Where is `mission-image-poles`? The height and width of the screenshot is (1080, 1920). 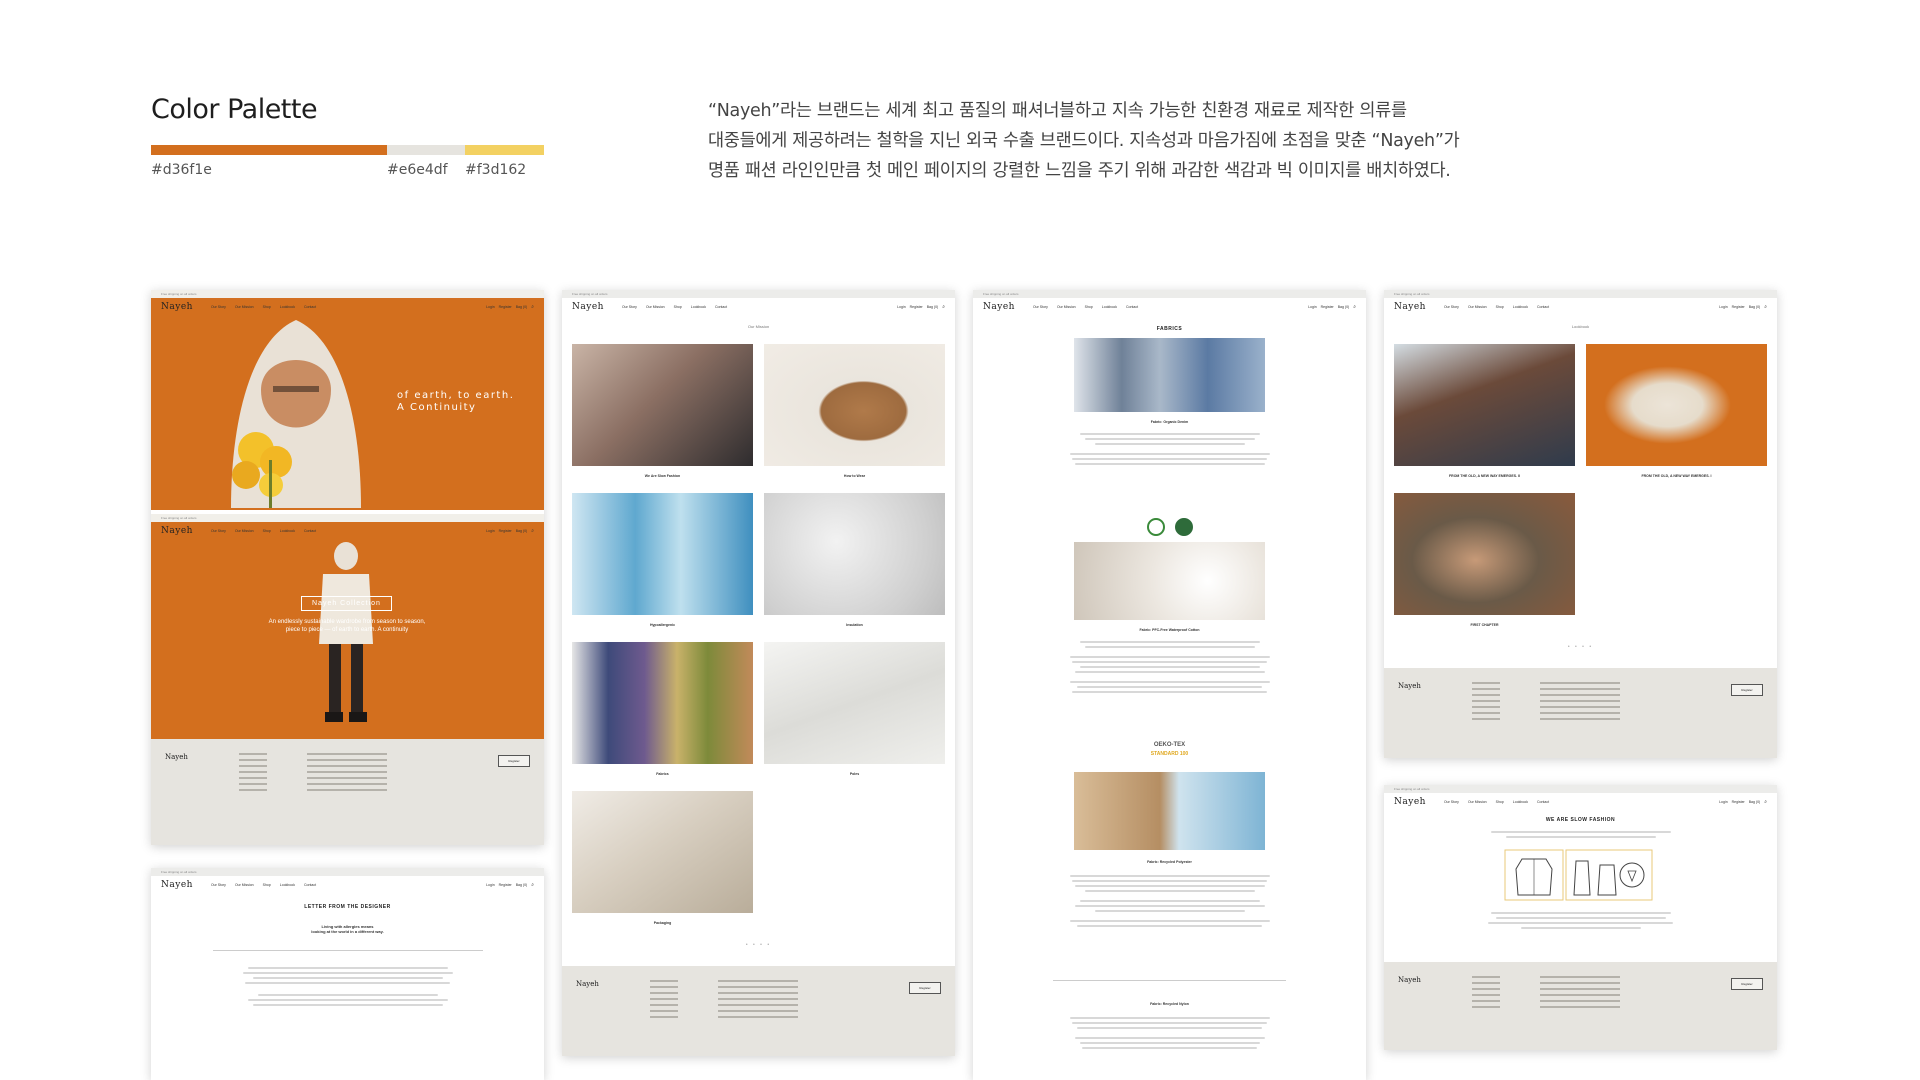
mission-image-poles is located at coordinates (854, 703).